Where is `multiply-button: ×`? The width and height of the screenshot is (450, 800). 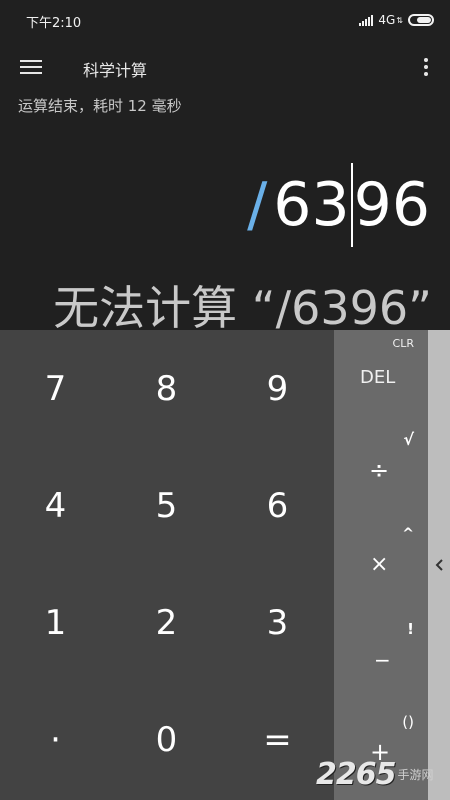
multiply-button: × is located at coordinates (379, 564).